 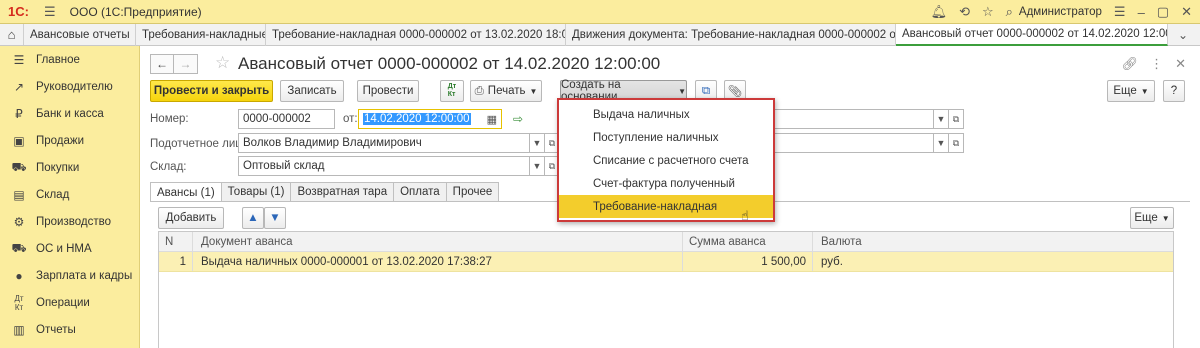 What do you see at coordinates (69, 59) in the screenshot?
I see `sidebar-item-main: ☰ Главное` at bounding box center [69, 59].